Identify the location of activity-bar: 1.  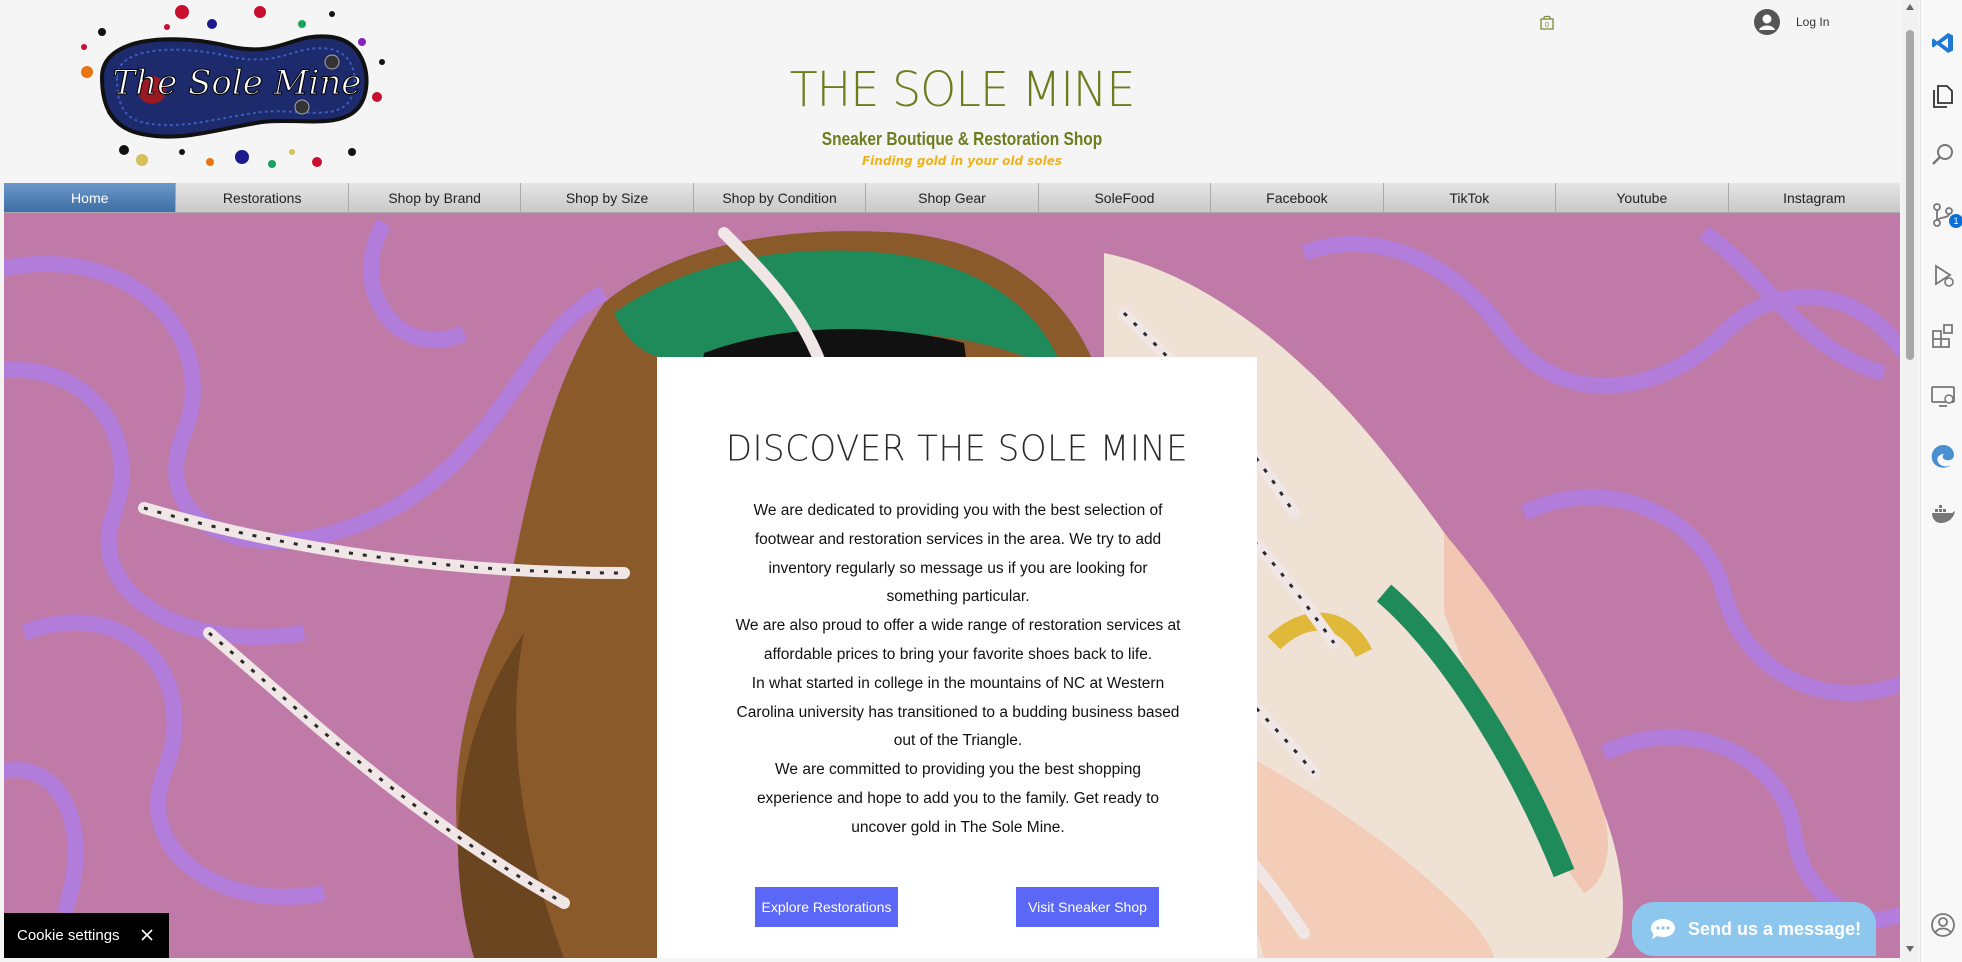
(1941, 481).